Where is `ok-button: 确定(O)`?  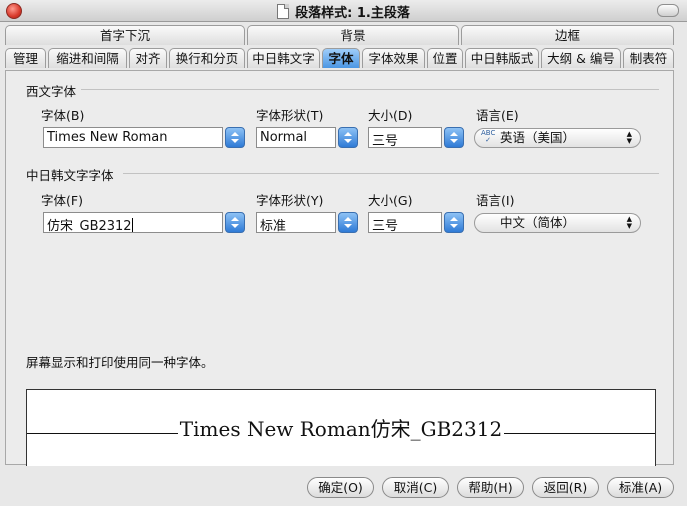 ok-button: 确定(O) is located at coordinates (340, 487).